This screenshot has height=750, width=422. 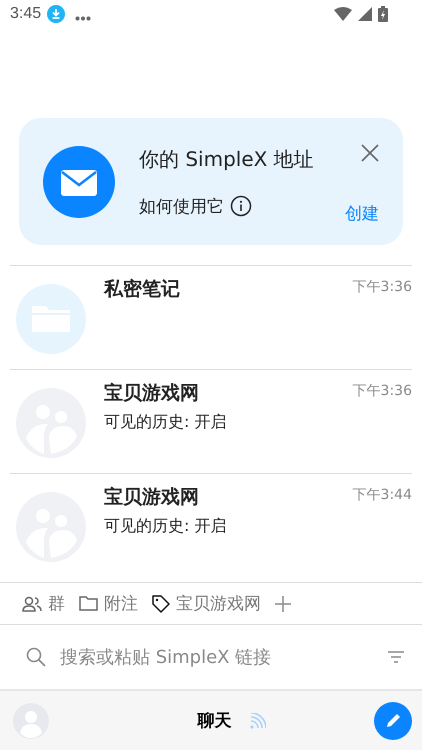 What do you see at coordinates (343, 14) in the screenshot?
I see `wifi-icon` at bounding box center [343, 14].